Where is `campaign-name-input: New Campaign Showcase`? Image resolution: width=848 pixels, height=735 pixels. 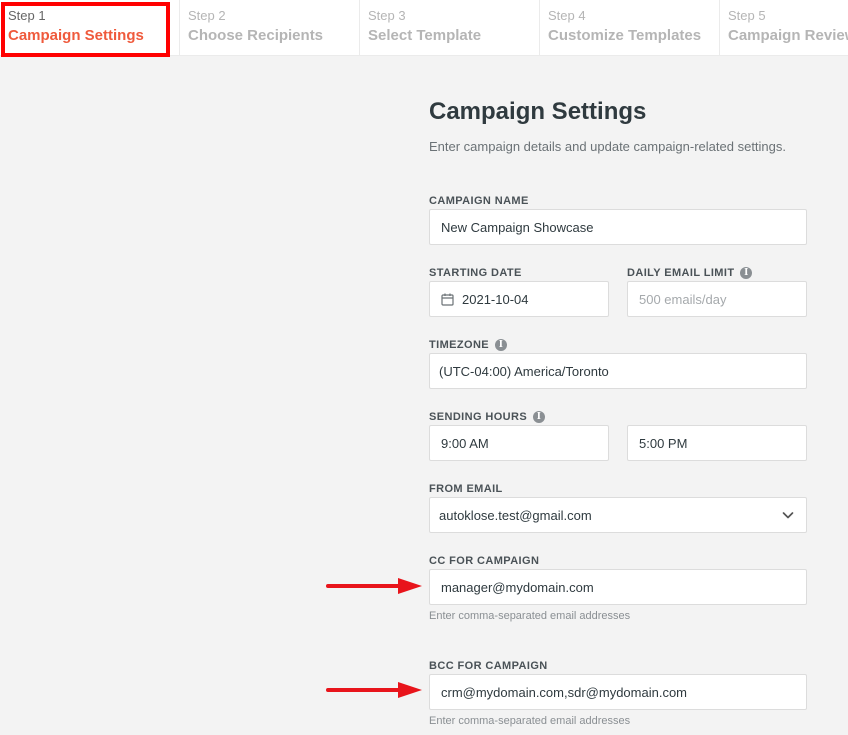
campaign-name-input: New Campaign Showcase is located at coordinates (618, 227).